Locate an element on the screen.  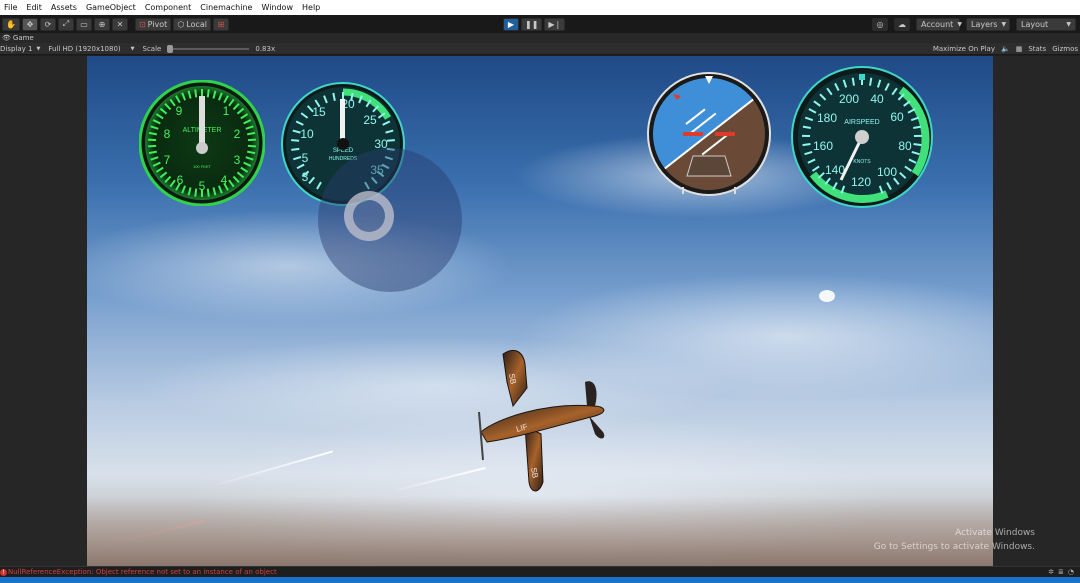
altimeter-hub is located at coordinates (202, 148).